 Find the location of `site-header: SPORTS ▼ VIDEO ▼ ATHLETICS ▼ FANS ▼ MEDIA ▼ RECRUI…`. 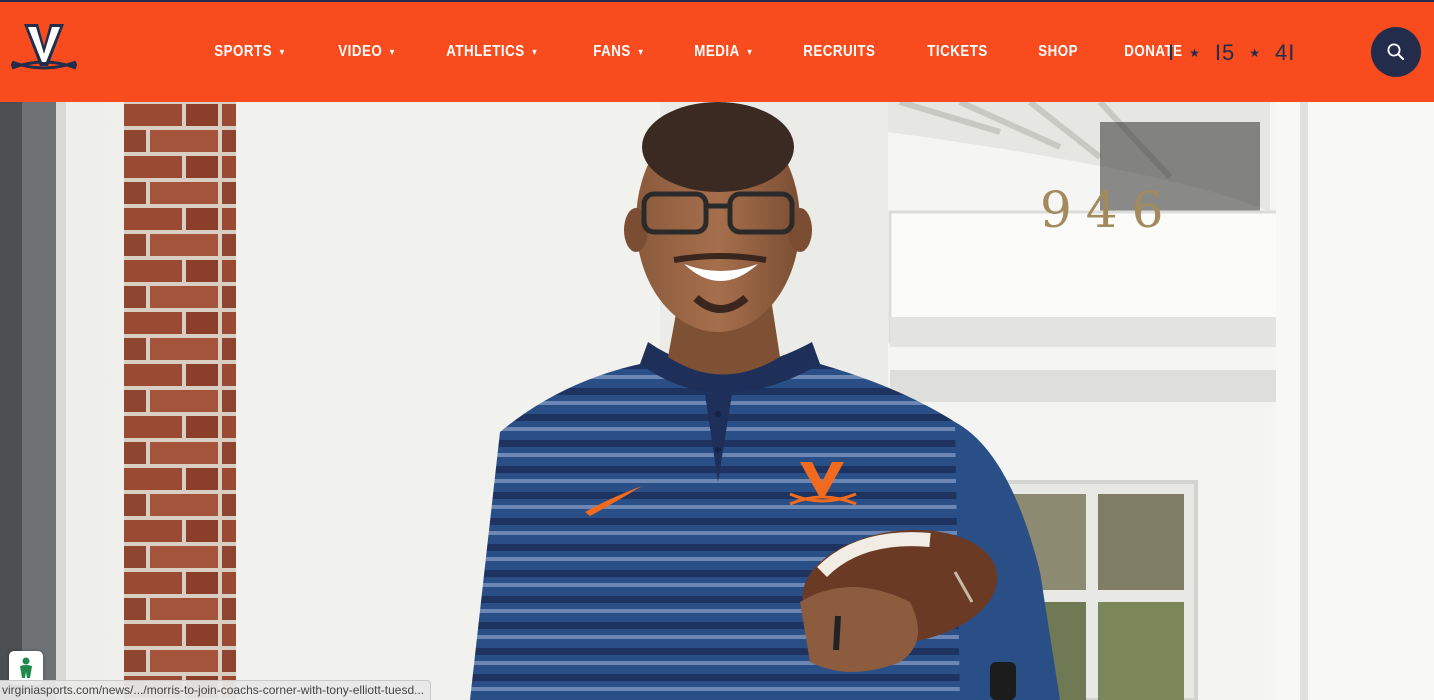

site-header: SPORTS ▼ VIDEO ▼ ATHLETICS ▼ FANS ▼ MEDIA ▼ RECRUI… is located at coordinates (717, 52).